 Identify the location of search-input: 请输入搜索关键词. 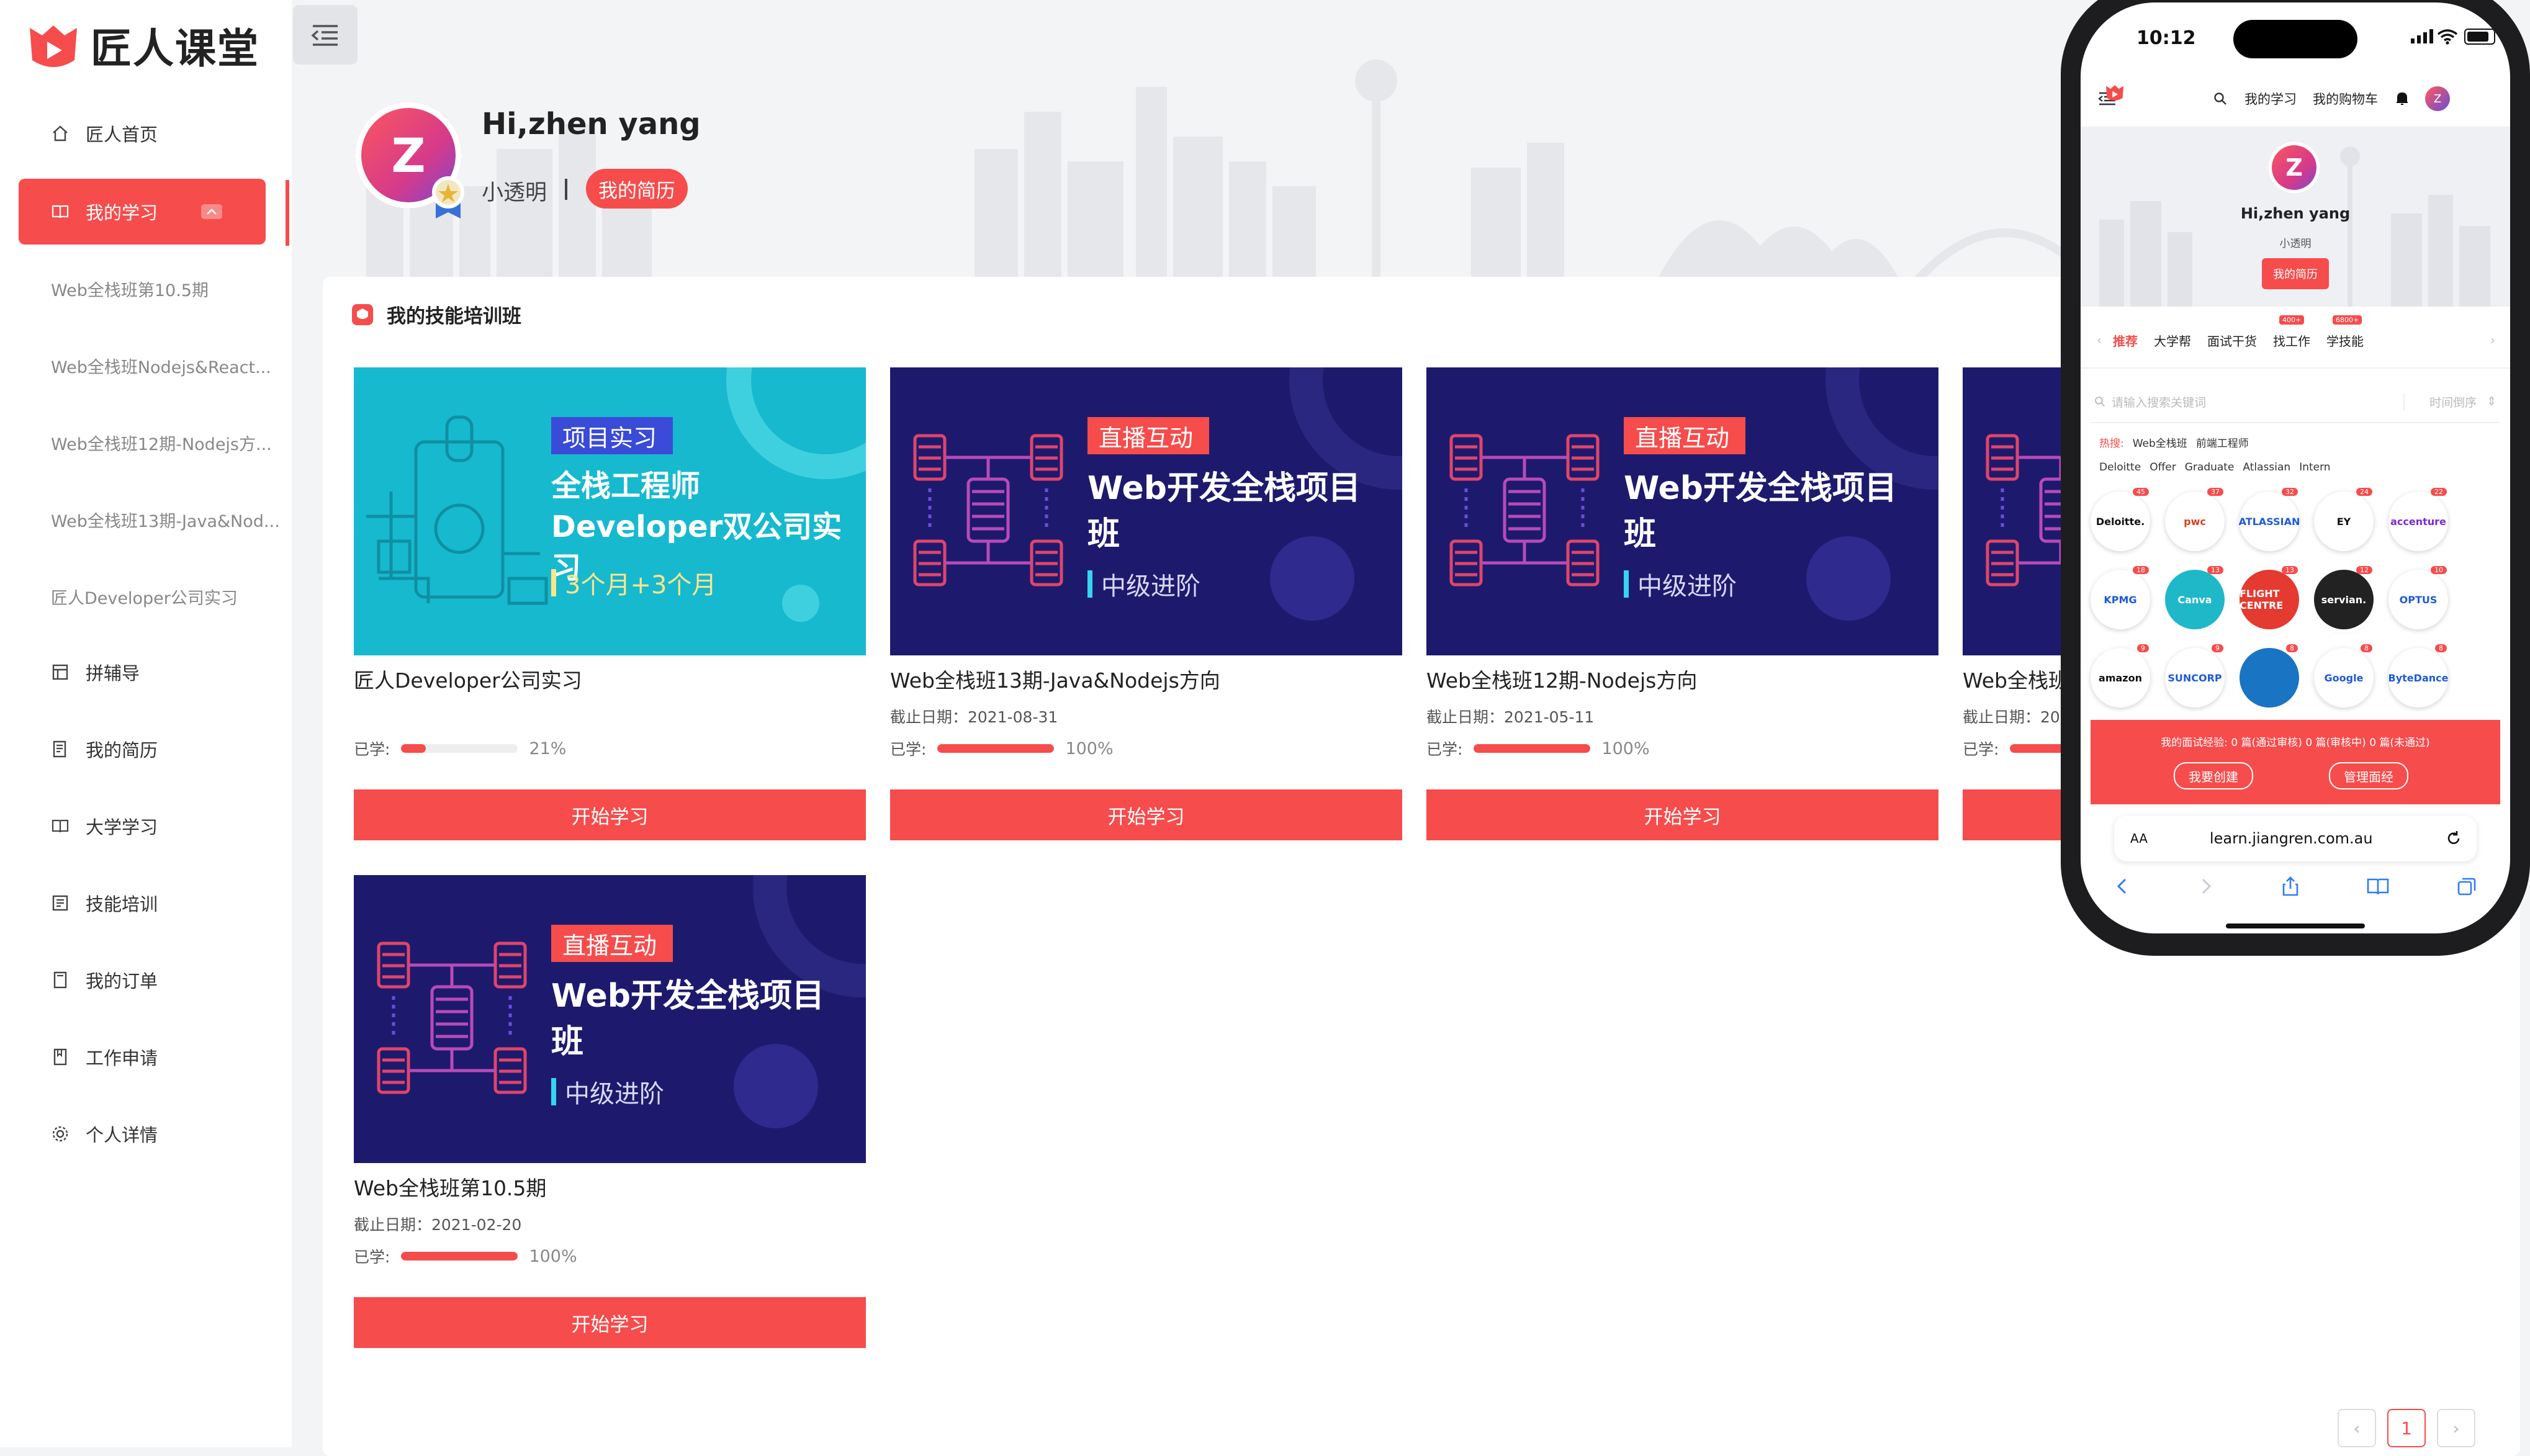
(2159, 401).